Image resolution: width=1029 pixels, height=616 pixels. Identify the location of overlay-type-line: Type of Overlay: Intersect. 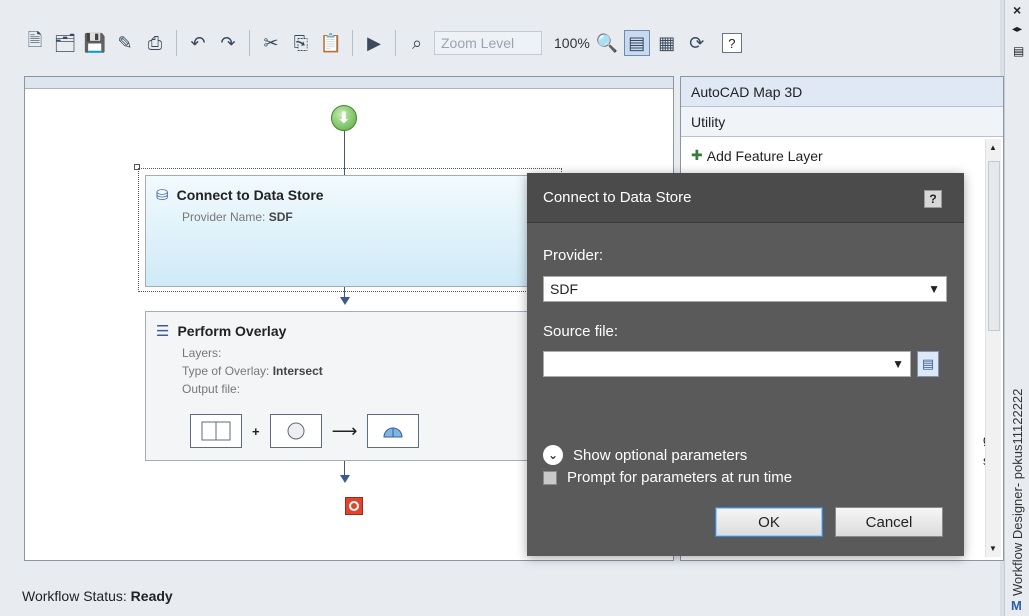
(252, 371).